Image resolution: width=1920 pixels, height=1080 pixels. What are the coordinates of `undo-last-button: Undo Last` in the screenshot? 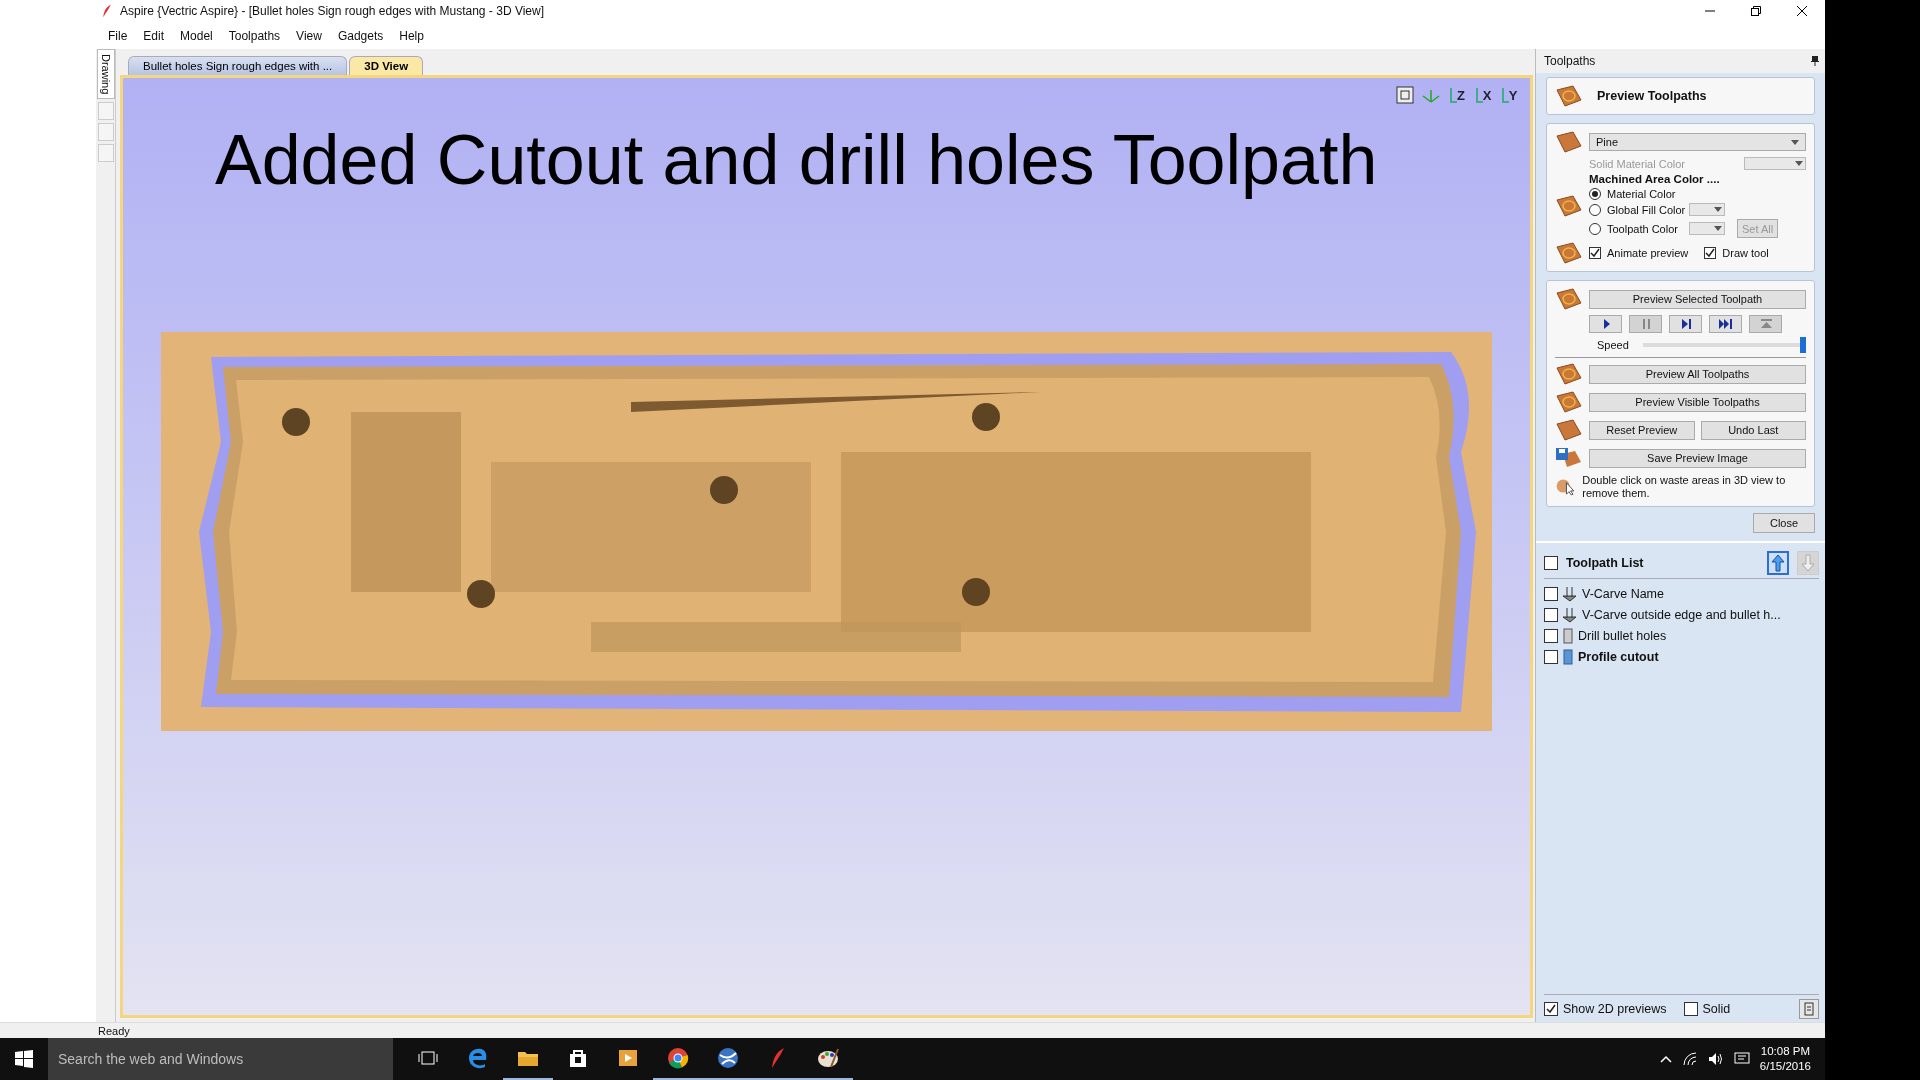 It's located at (1753, 430).